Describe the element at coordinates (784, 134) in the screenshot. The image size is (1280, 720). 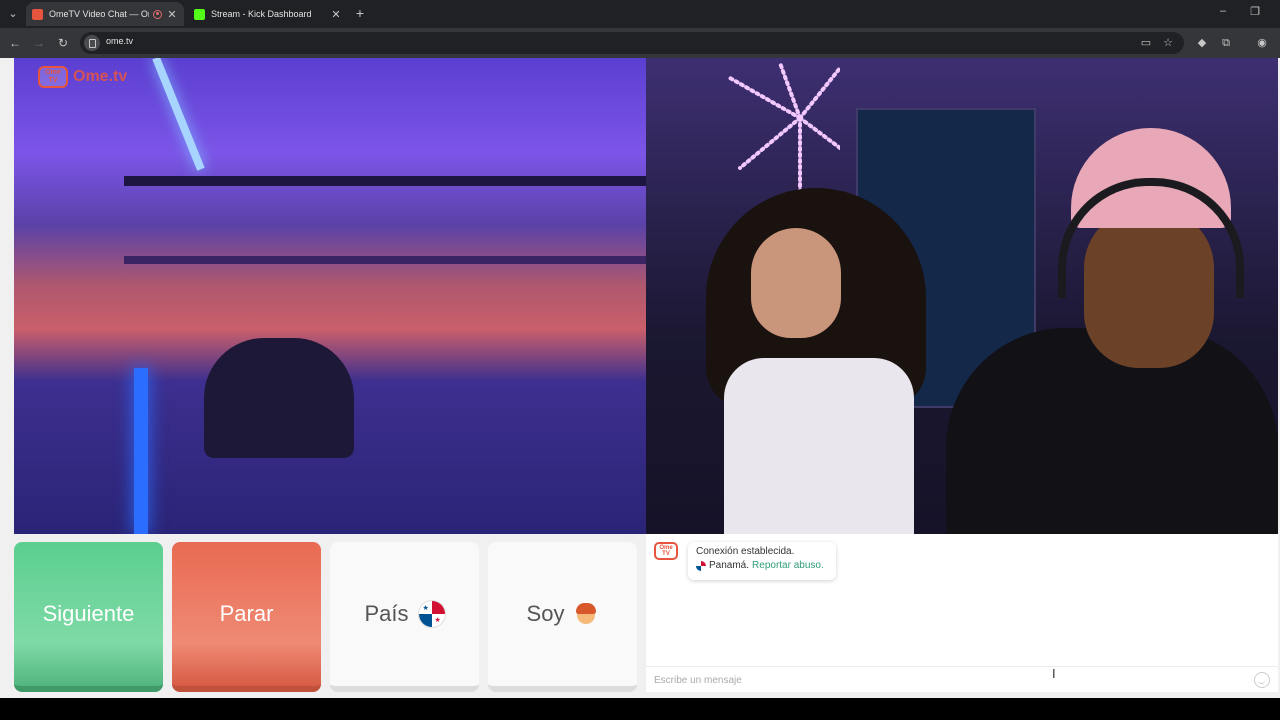
I see `neon-star-light` at that location.